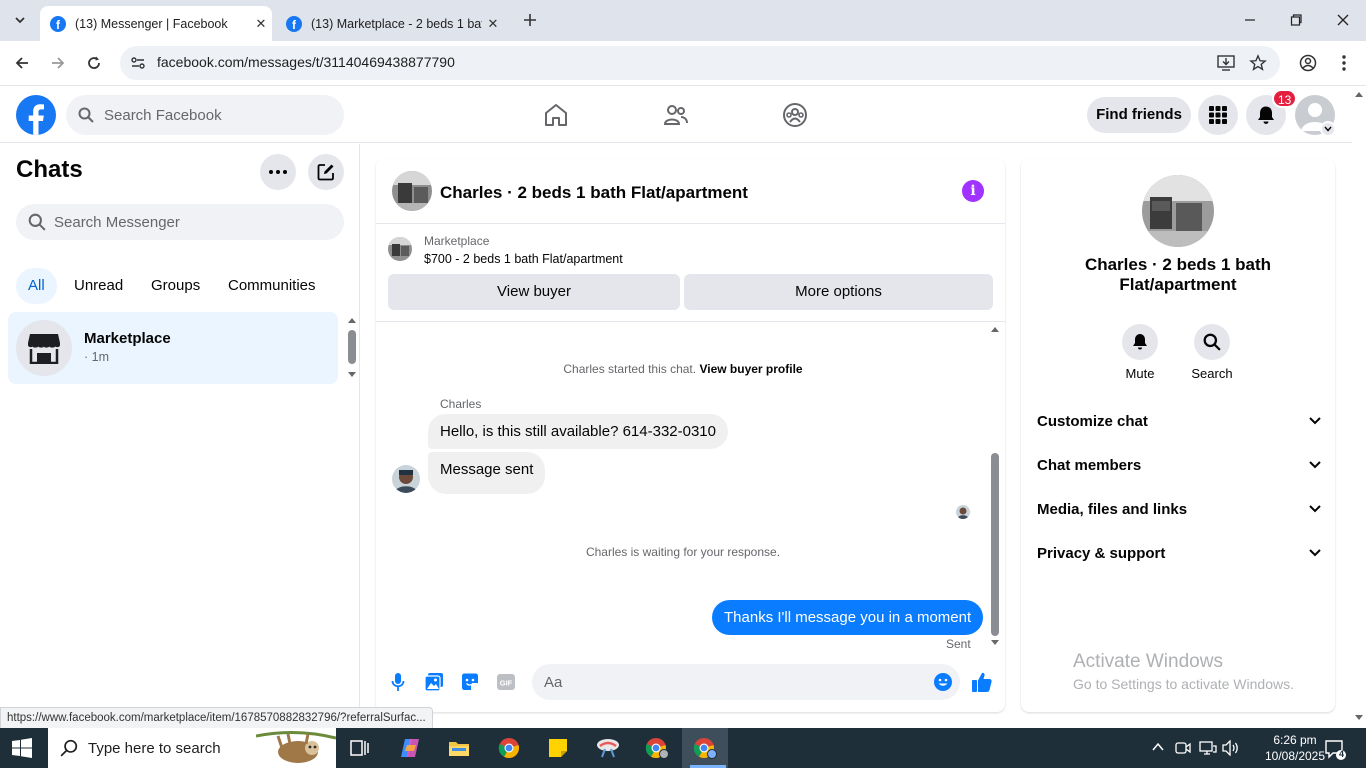  I want to click on new-tab-icon, so click(530, 20).